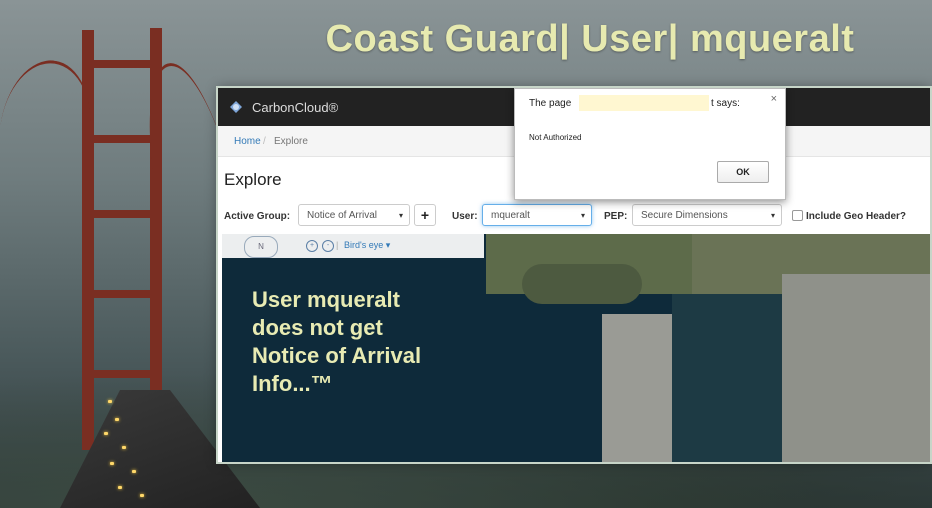 The height and width of the screenshot is (508, 932). I want to click on pep-label: PEP:, so click(616, 216).